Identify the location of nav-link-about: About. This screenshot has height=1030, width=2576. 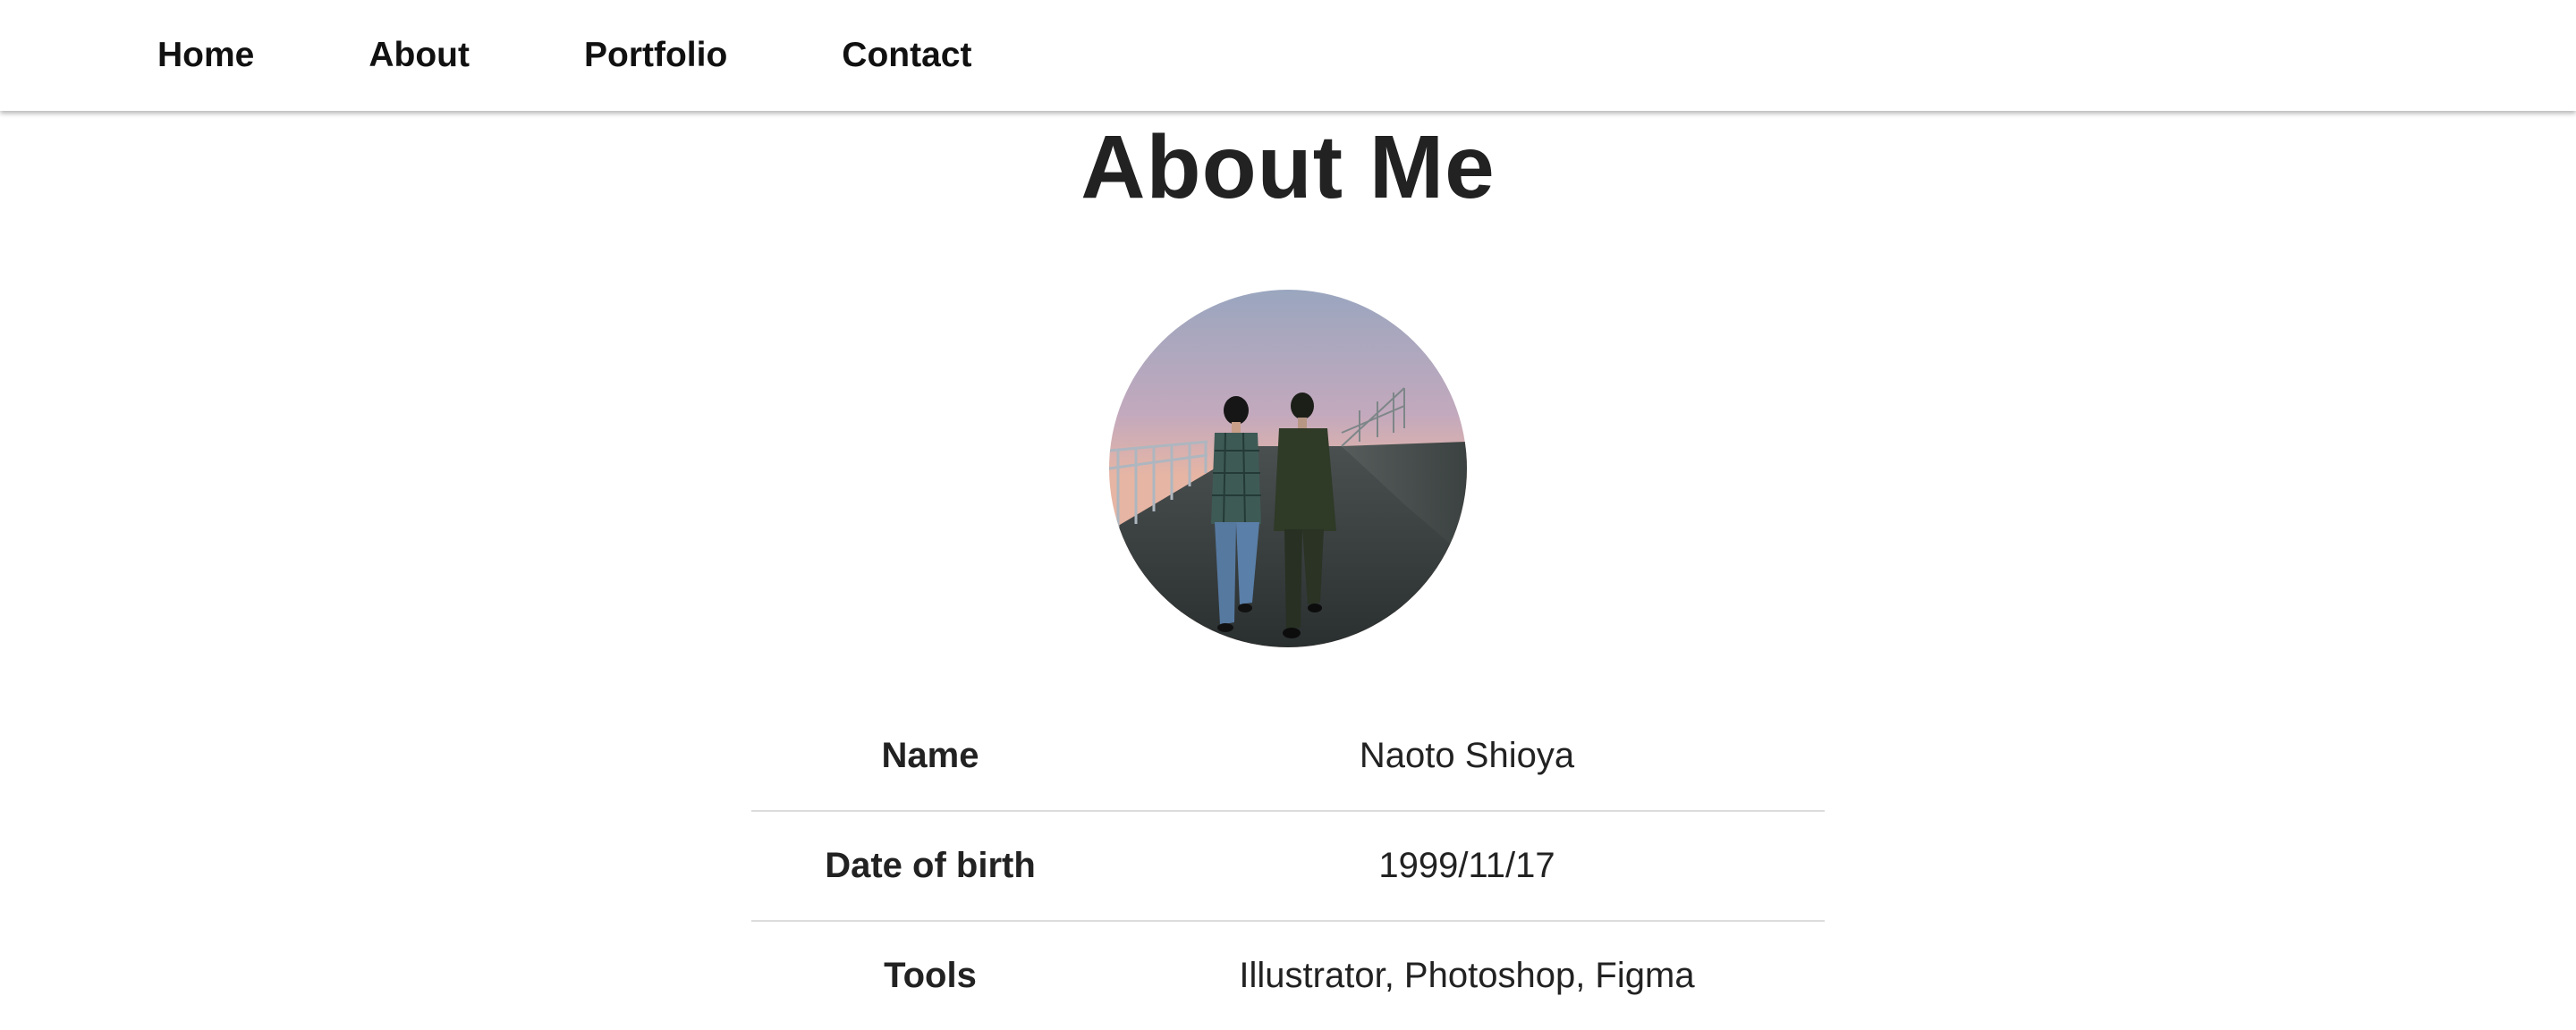
(419, 56).